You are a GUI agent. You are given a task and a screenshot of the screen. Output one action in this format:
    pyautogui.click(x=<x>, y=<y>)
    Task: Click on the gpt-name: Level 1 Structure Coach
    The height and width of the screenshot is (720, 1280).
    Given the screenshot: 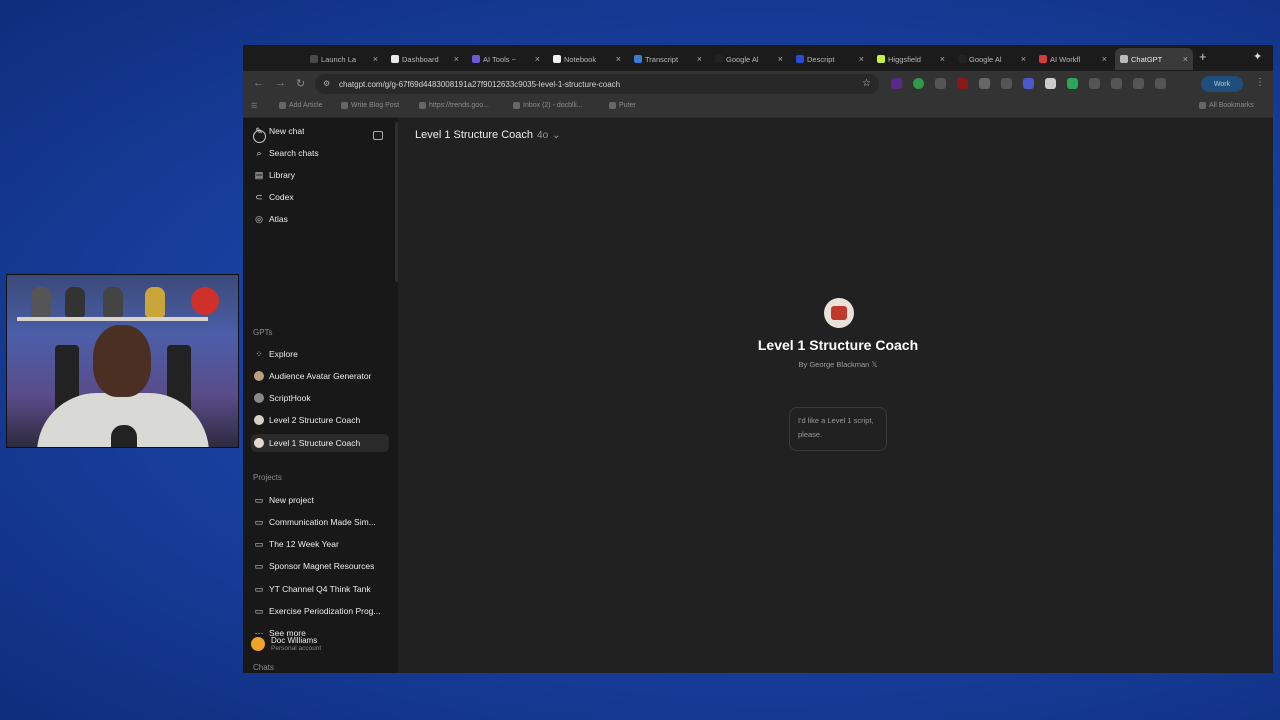 What is the action you would take?
    pyautogui.click(x=838, y=345)
    